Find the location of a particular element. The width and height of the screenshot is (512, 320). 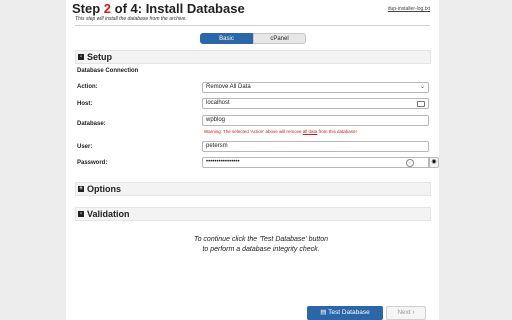

host-label: Host: is located at coordinates (85, 104).